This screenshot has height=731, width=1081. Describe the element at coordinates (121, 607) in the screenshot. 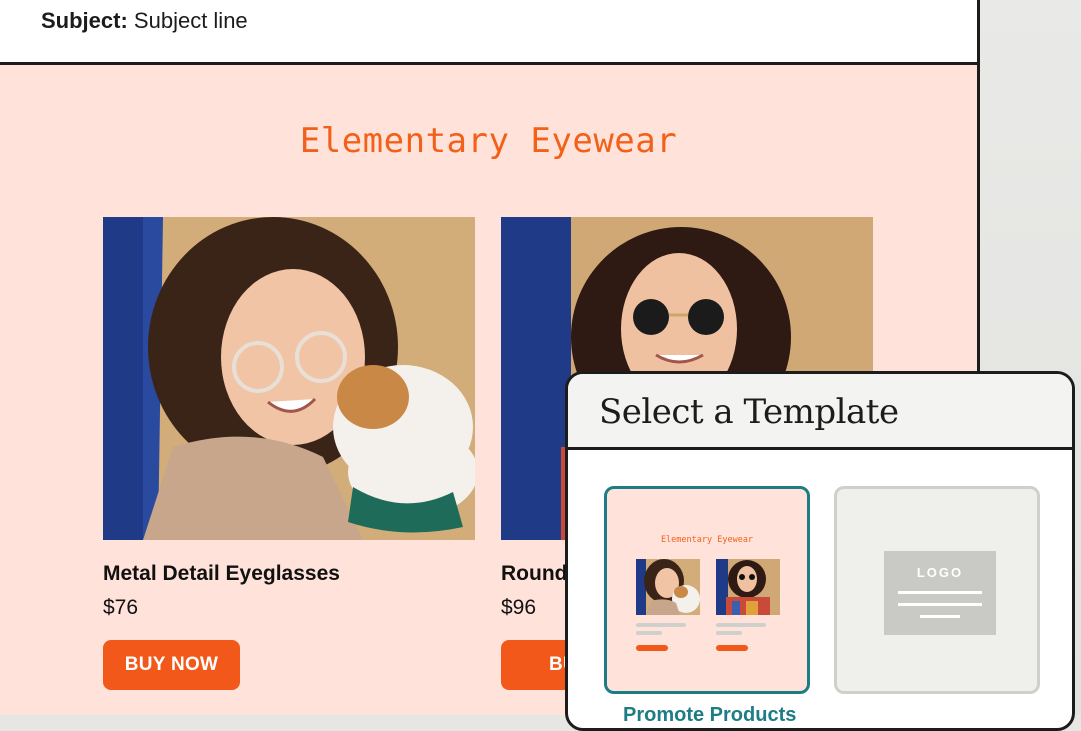

I see `product-price: $76` at that location.